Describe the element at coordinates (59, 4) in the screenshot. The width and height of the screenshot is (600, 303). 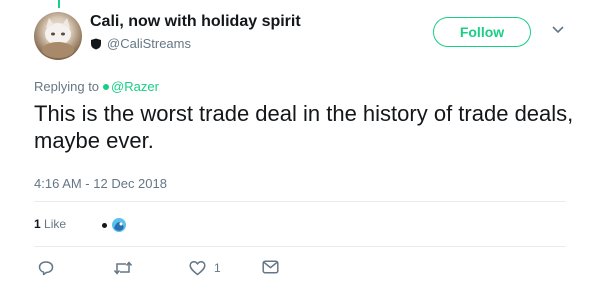
I see `thread-connector-line` at that location.